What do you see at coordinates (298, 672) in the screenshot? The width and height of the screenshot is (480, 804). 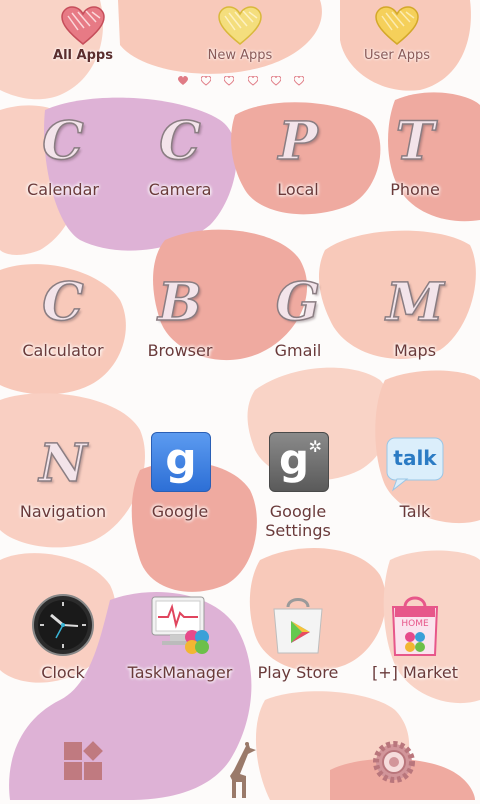 I see `app-label: Play Store` at bounding box center [298, 672].